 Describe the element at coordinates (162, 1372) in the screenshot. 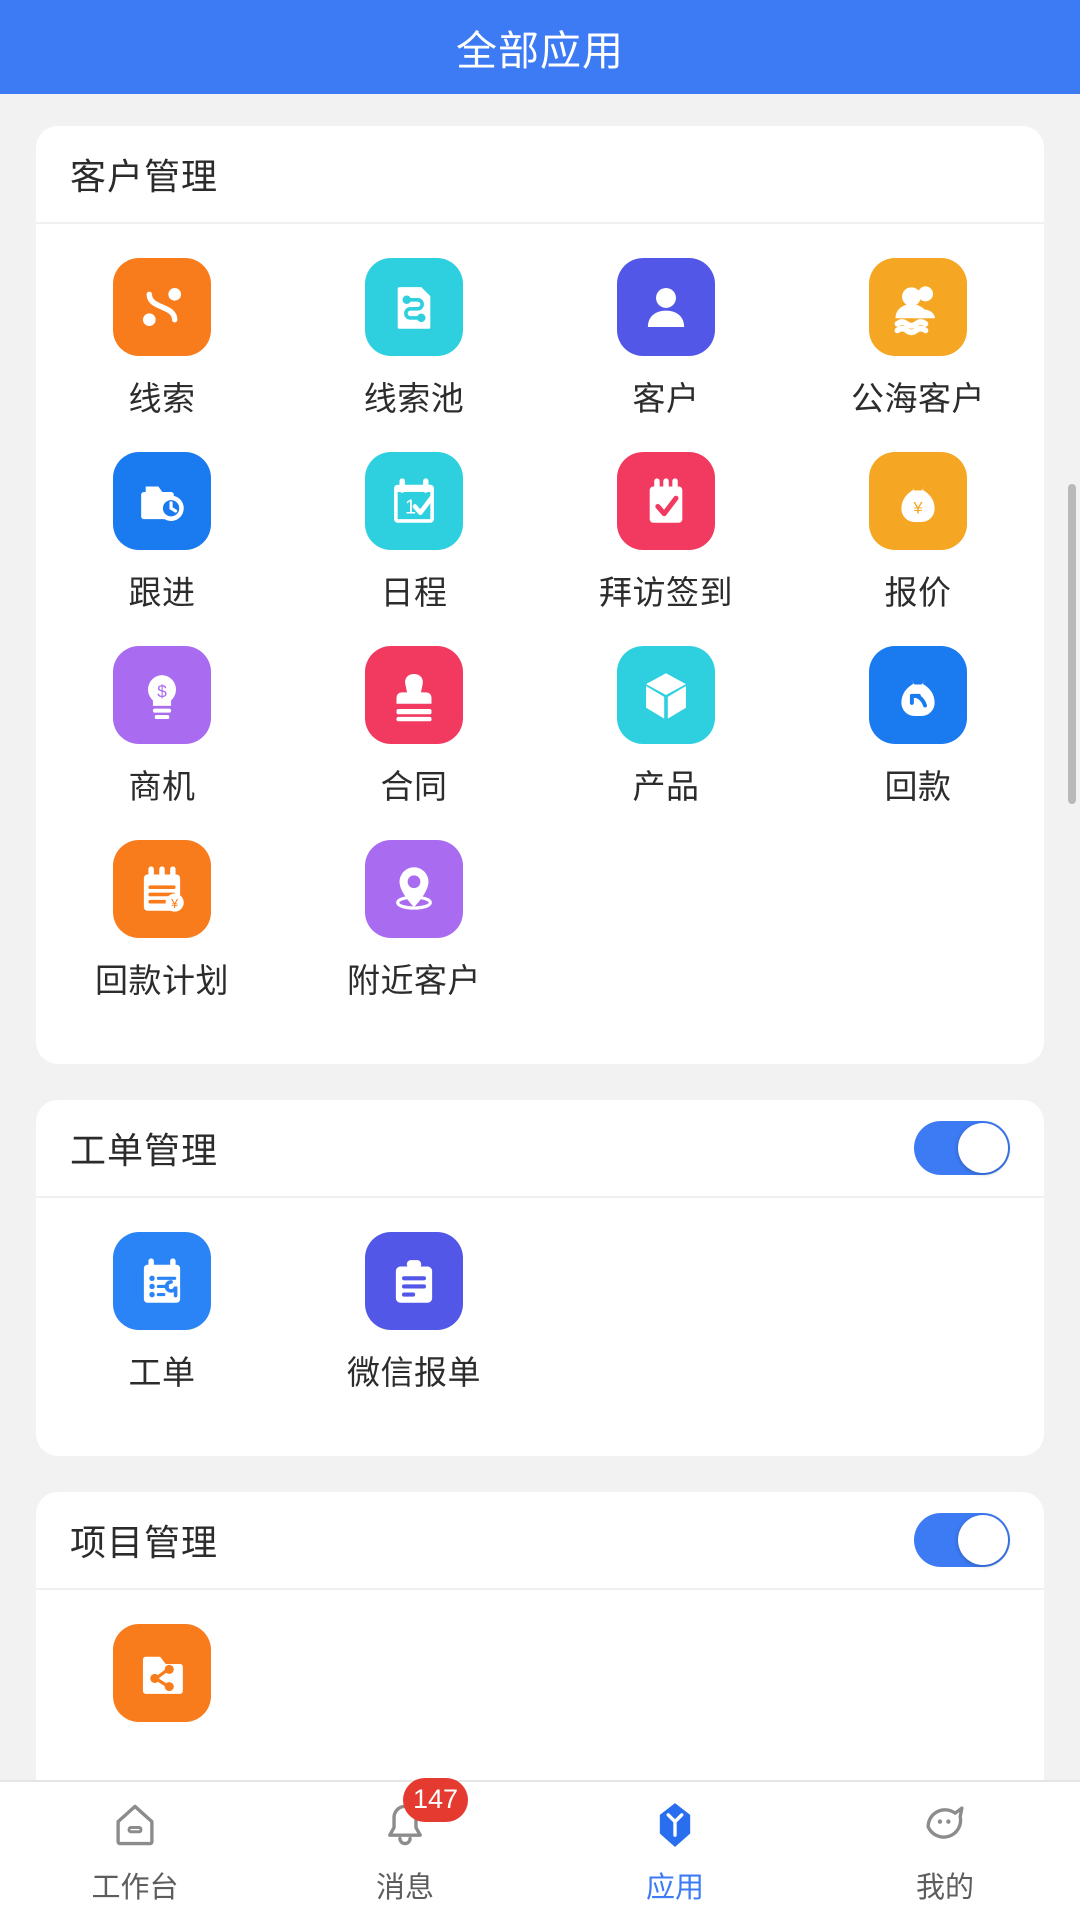

I see `app-label: 工单` at that location.